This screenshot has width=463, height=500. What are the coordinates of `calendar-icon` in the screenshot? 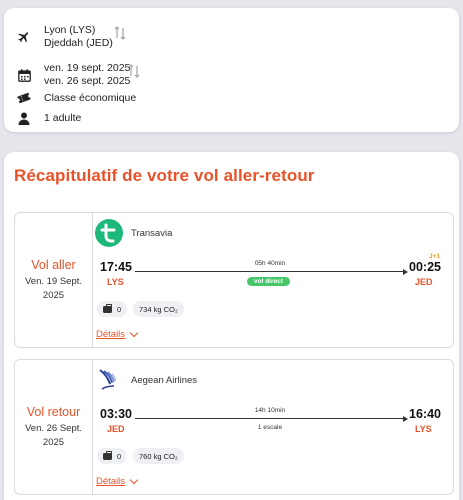 It's located at (24, 75).